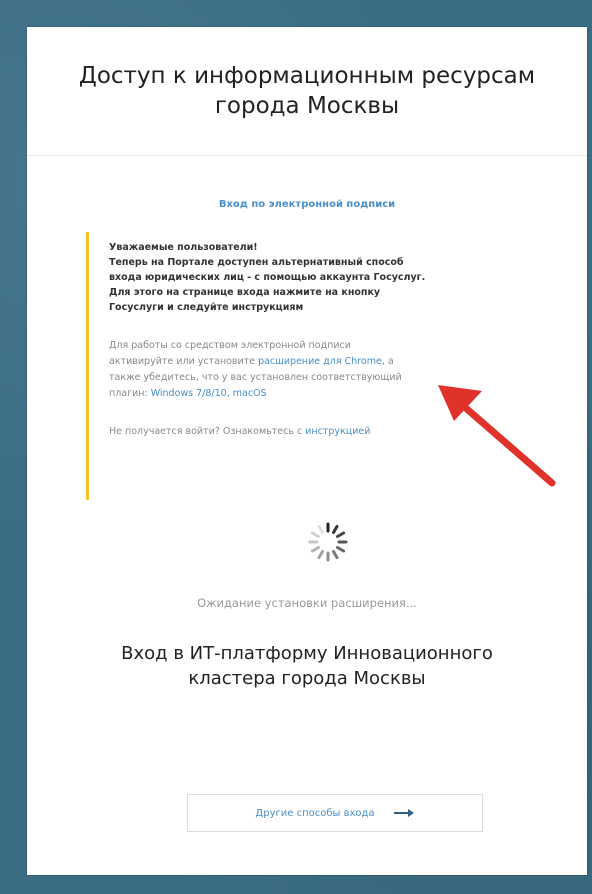  Describe the element at coordinates (315, 813) in the screenshot. I see `other-login-label: Другие способы входа` at that location.